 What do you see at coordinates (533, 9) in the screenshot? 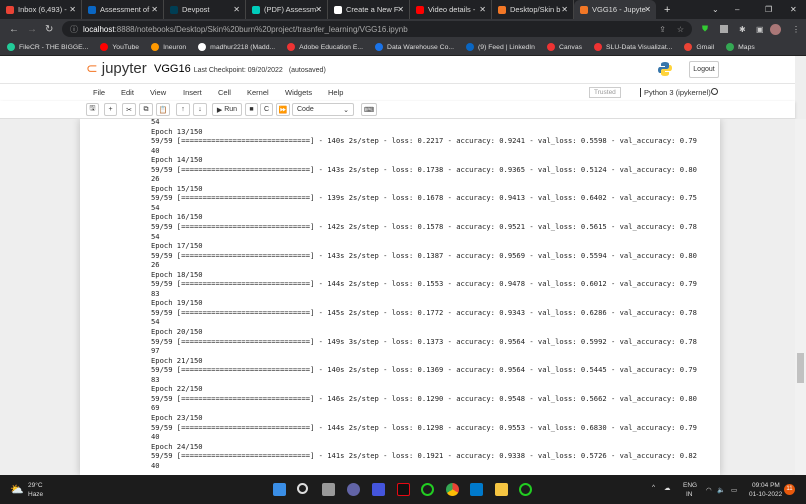
I see `browser-tab: Desktop/Skin b ✕` at bounding box center [533, 9].